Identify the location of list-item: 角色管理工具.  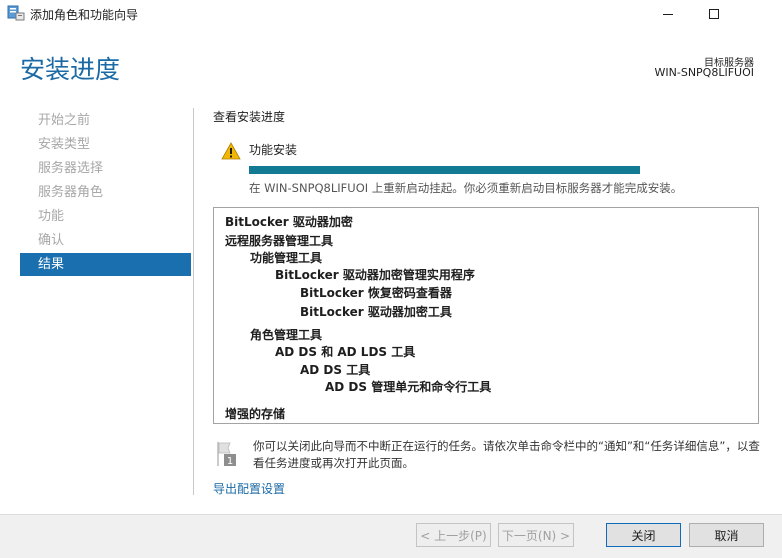
(286, 335).